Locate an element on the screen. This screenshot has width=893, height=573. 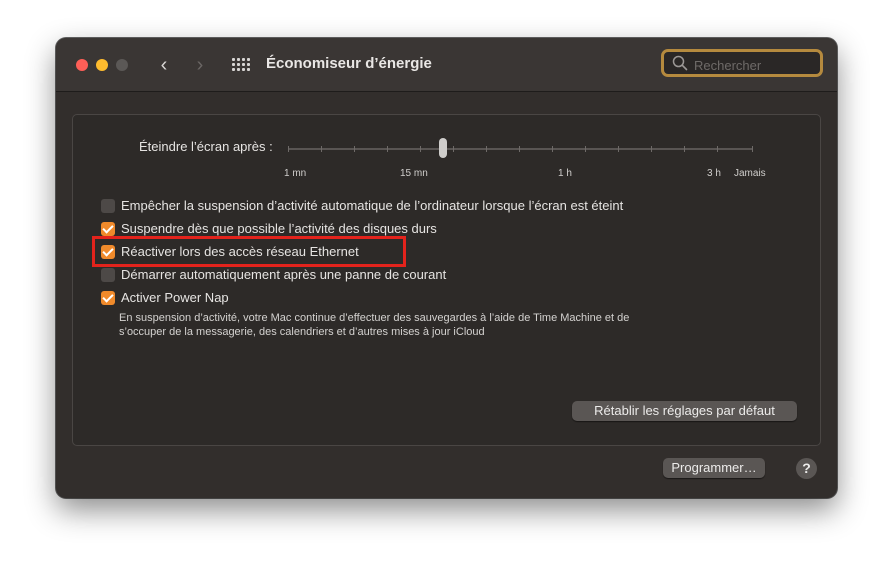
tick-label-3h: 3 h is located at coordinates (714, 173).